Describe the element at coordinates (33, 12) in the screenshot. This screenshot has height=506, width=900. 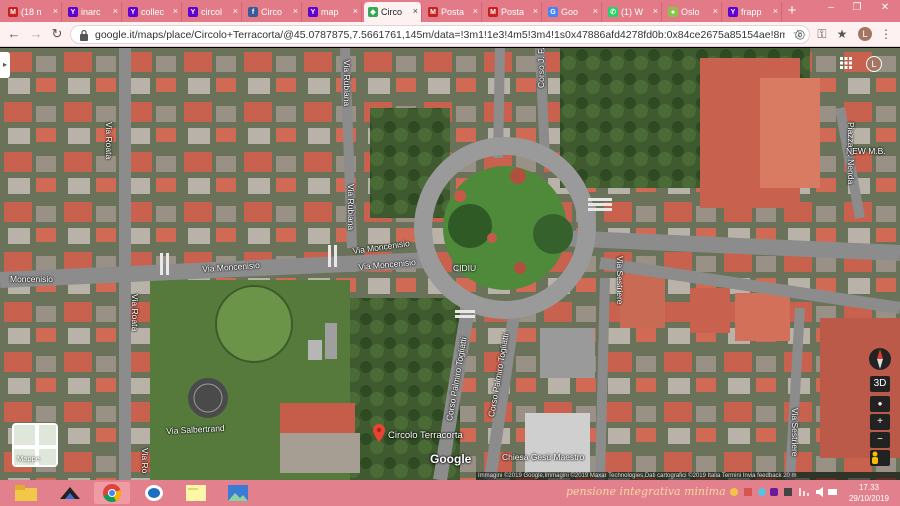
I see `tab-0: M (18 n ×` at that location.